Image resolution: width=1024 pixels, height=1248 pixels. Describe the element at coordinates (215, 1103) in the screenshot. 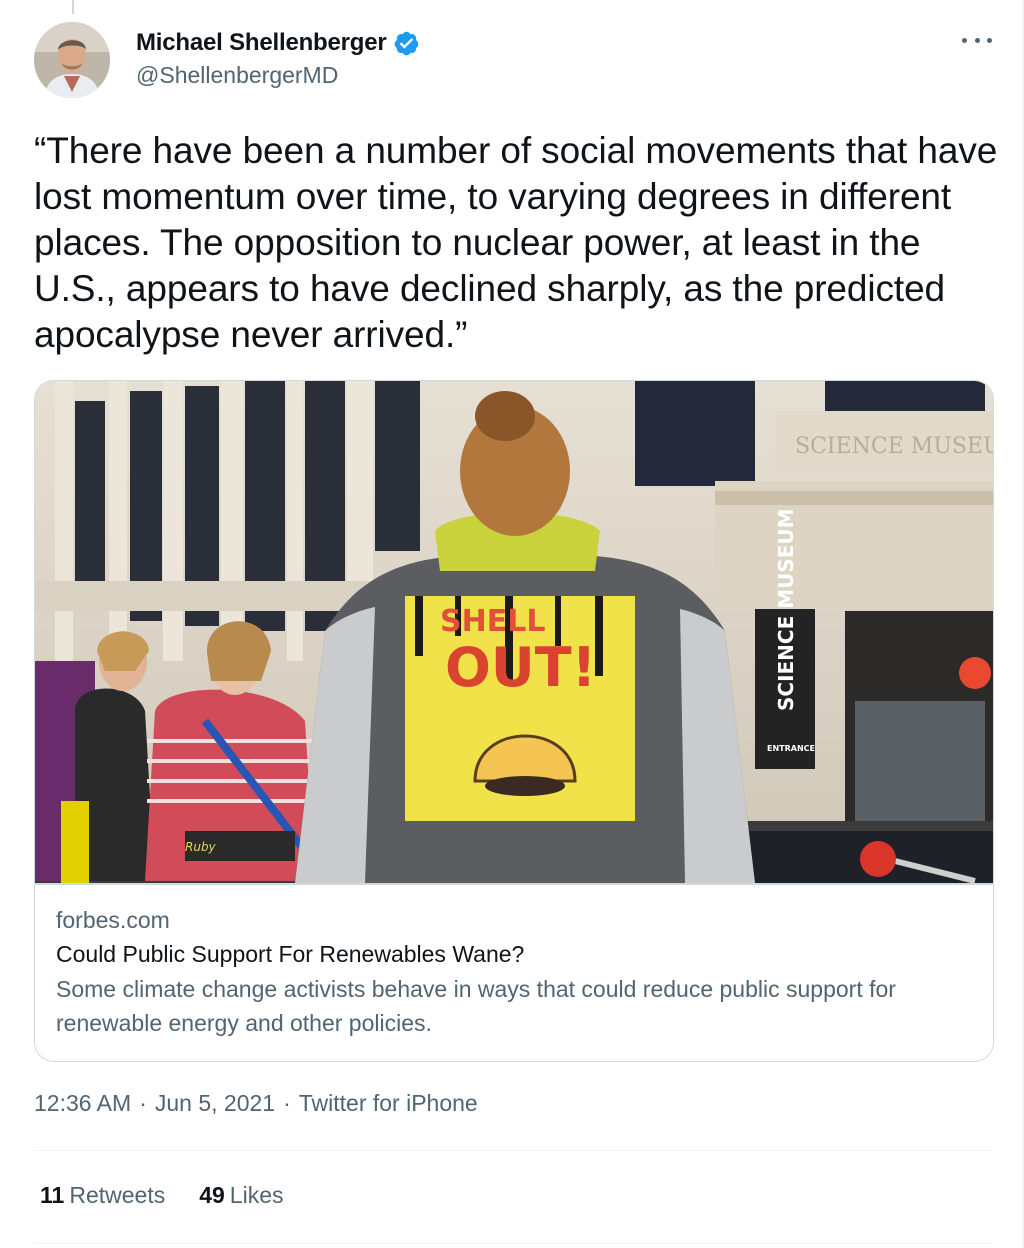

I see `tweet-date: Jun 5, 2021` at that location.